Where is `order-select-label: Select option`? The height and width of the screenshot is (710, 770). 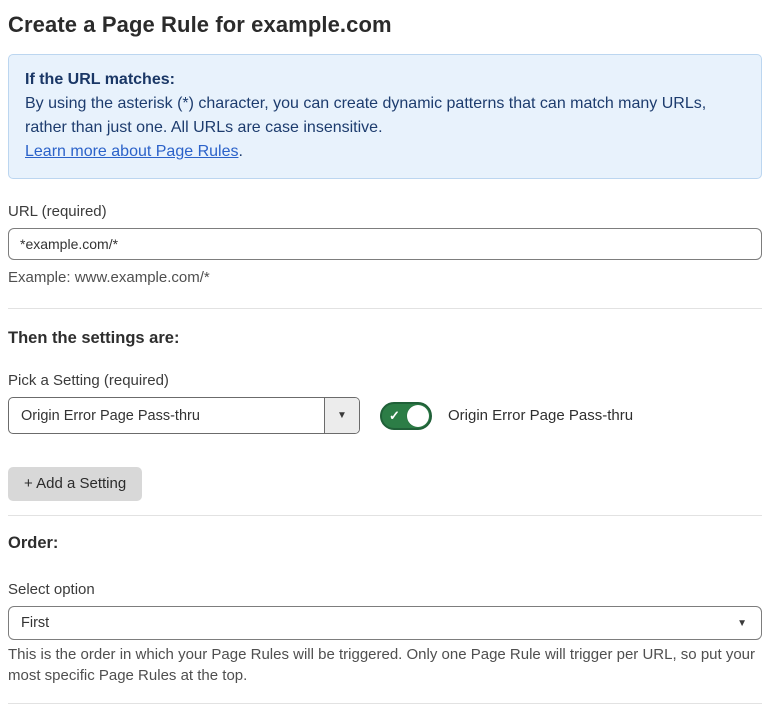
order-select-label: Select option is located at coordinates (51, 589).